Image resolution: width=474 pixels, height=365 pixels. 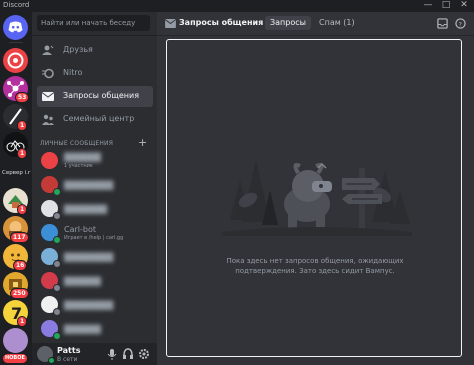 I want to click on page-title: Запросы общения, so click(x=221, y=22).